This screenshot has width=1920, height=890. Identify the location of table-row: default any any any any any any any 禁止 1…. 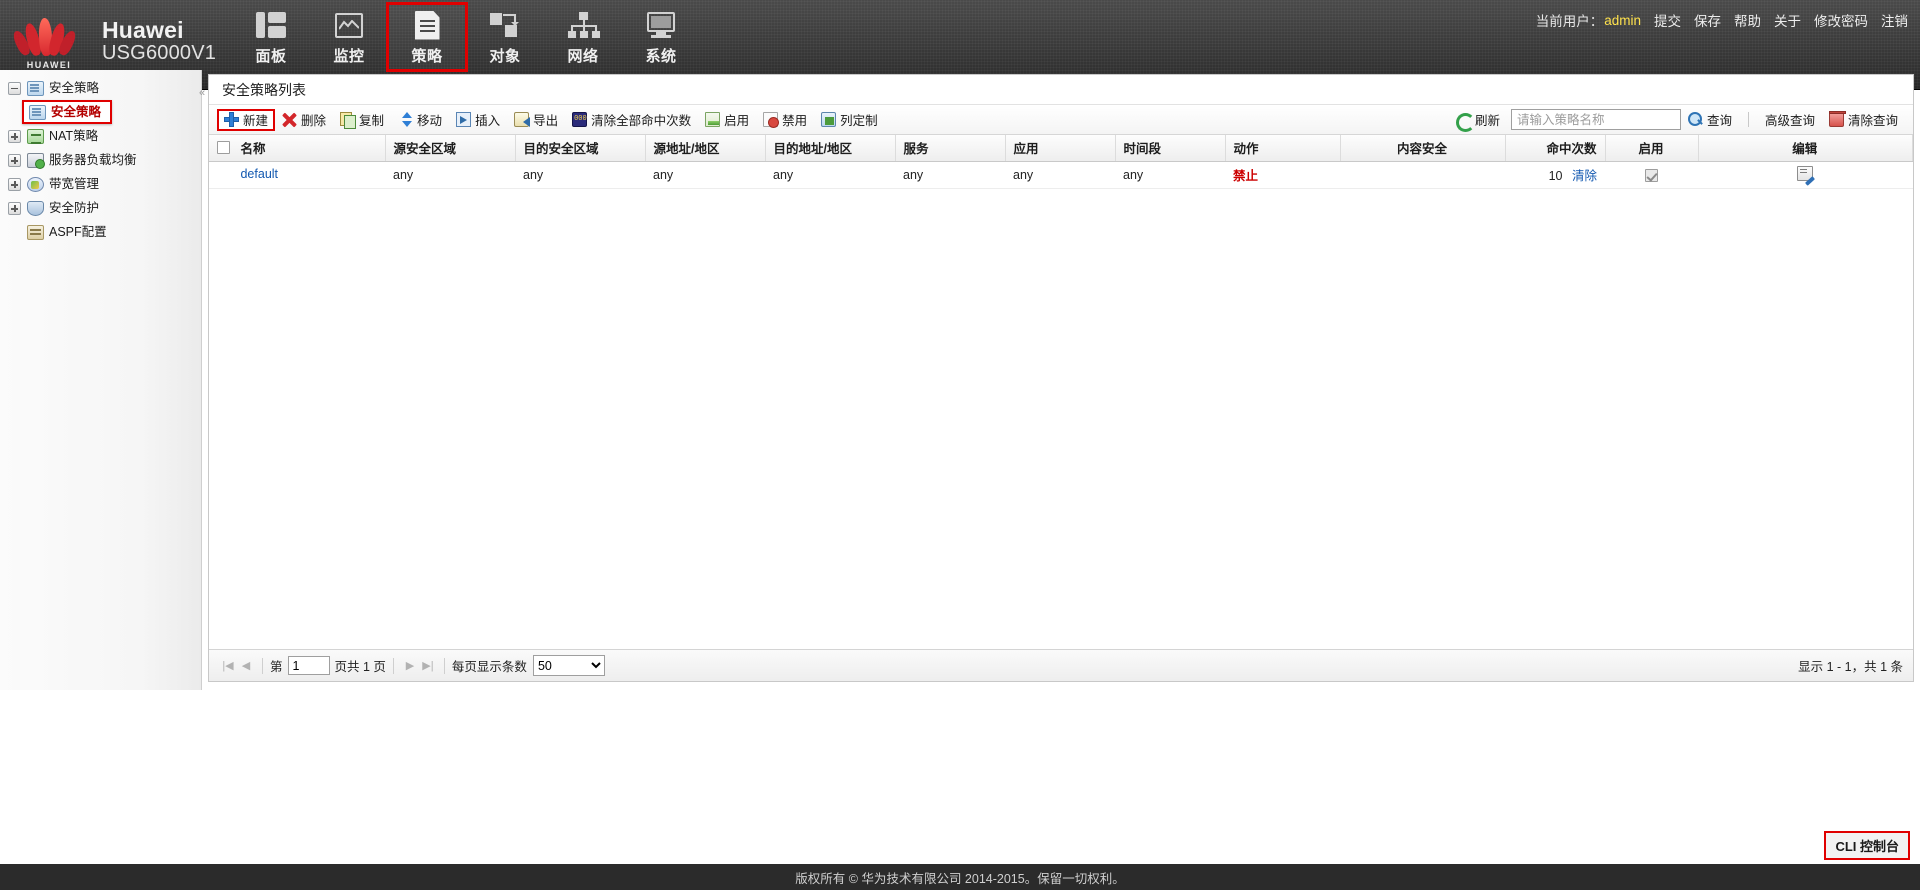
(1061, 175).